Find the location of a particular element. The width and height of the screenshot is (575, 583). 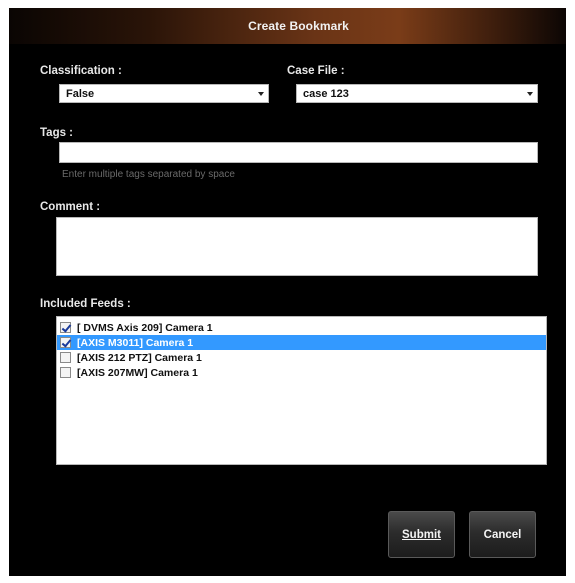

feed-item: [ DVMS Axis 209] Camera 1 is located at coordinates (301, 327).